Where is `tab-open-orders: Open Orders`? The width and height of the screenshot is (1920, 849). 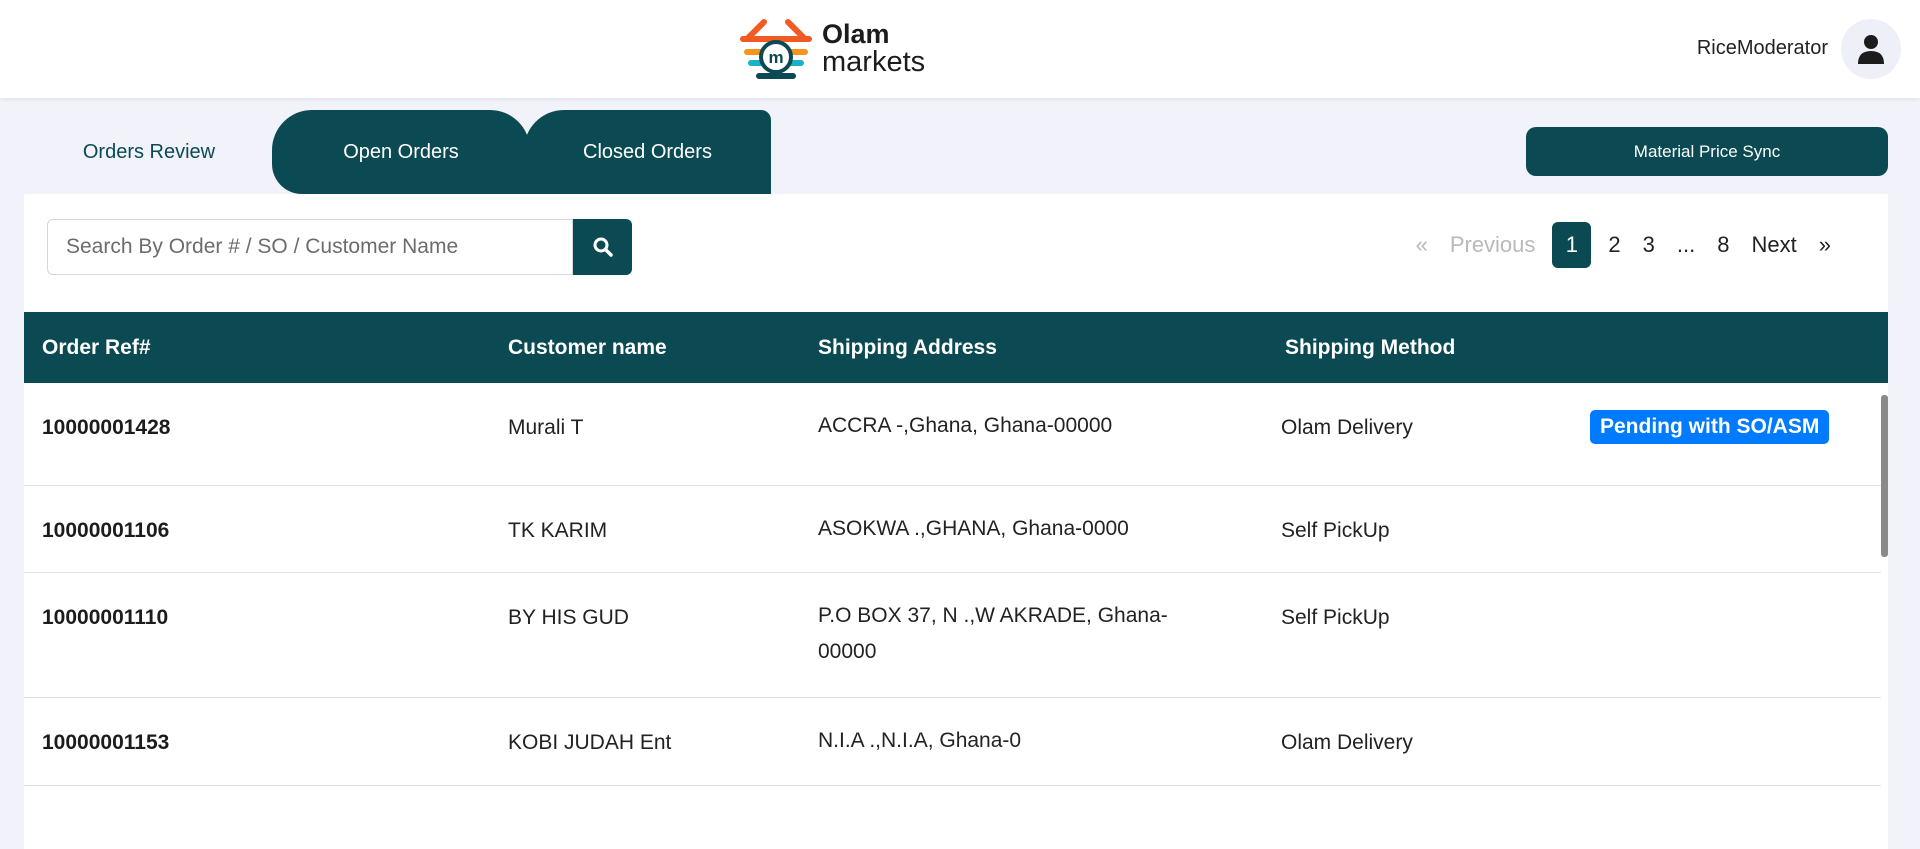
tab-open-orders: Open Orders is located at coordinates (401, 152).